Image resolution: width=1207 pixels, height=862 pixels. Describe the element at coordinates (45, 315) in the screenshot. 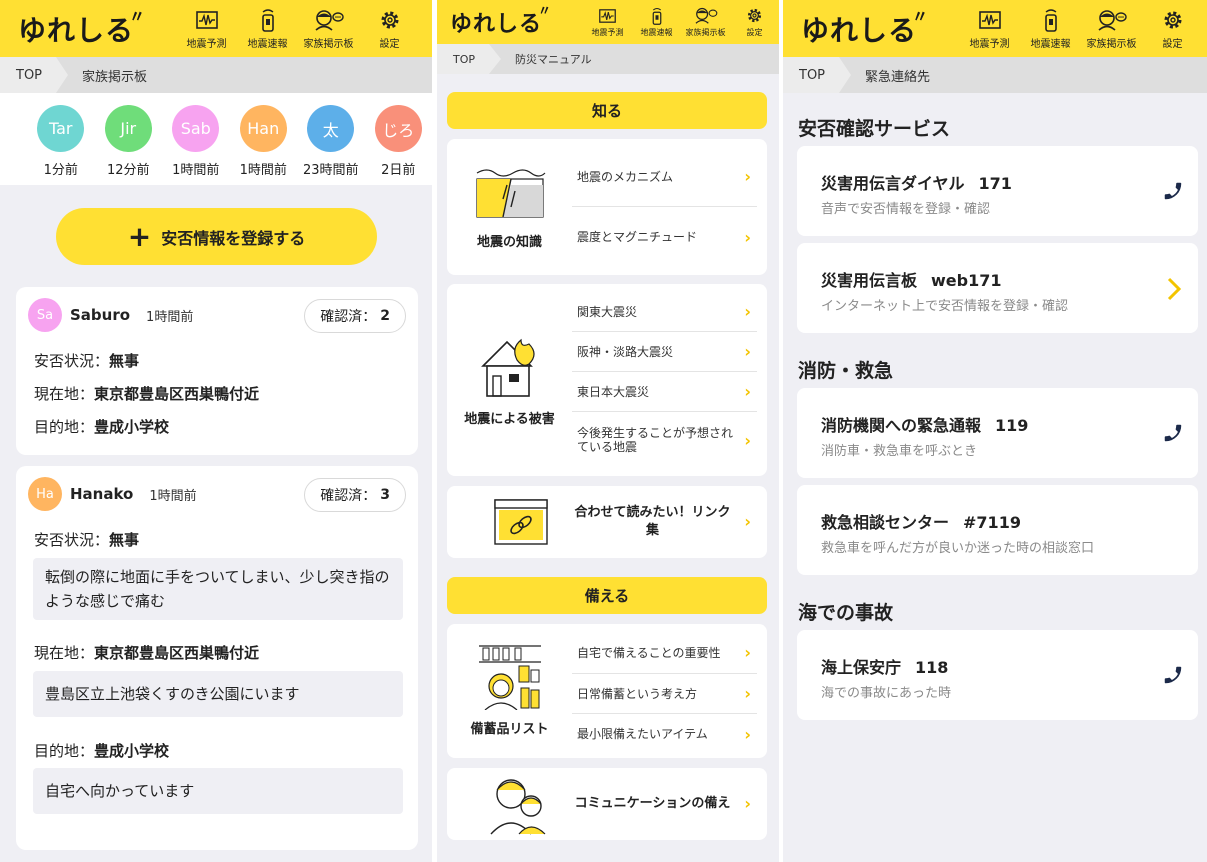

I see `avatar: Sa` at that location.